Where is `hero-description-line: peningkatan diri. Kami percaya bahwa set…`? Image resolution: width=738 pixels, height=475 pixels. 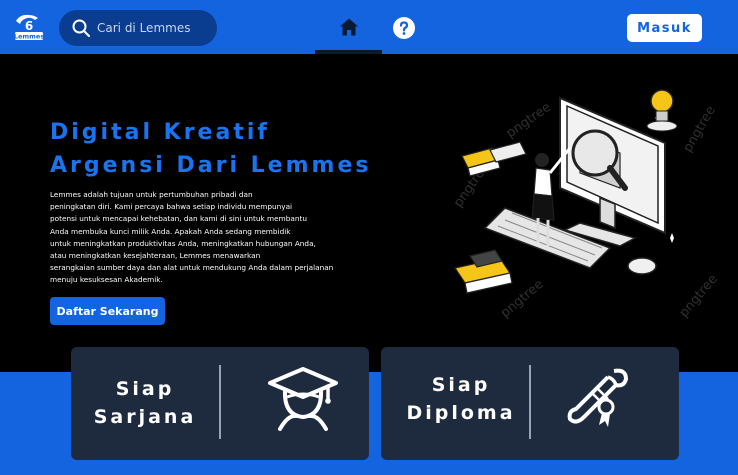 hero-description-line: peningkatan diri. Kami percaya bahwa set… is located at coordinates (171, 207).